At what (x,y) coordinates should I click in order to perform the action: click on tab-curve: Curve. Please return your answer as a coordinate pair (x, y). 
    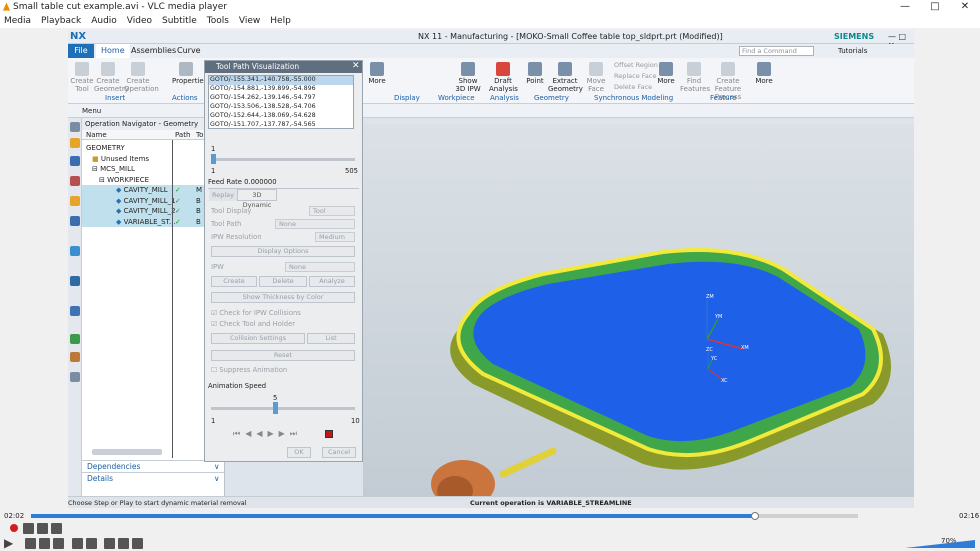
    Looking at the image, I should click on (189, 51).